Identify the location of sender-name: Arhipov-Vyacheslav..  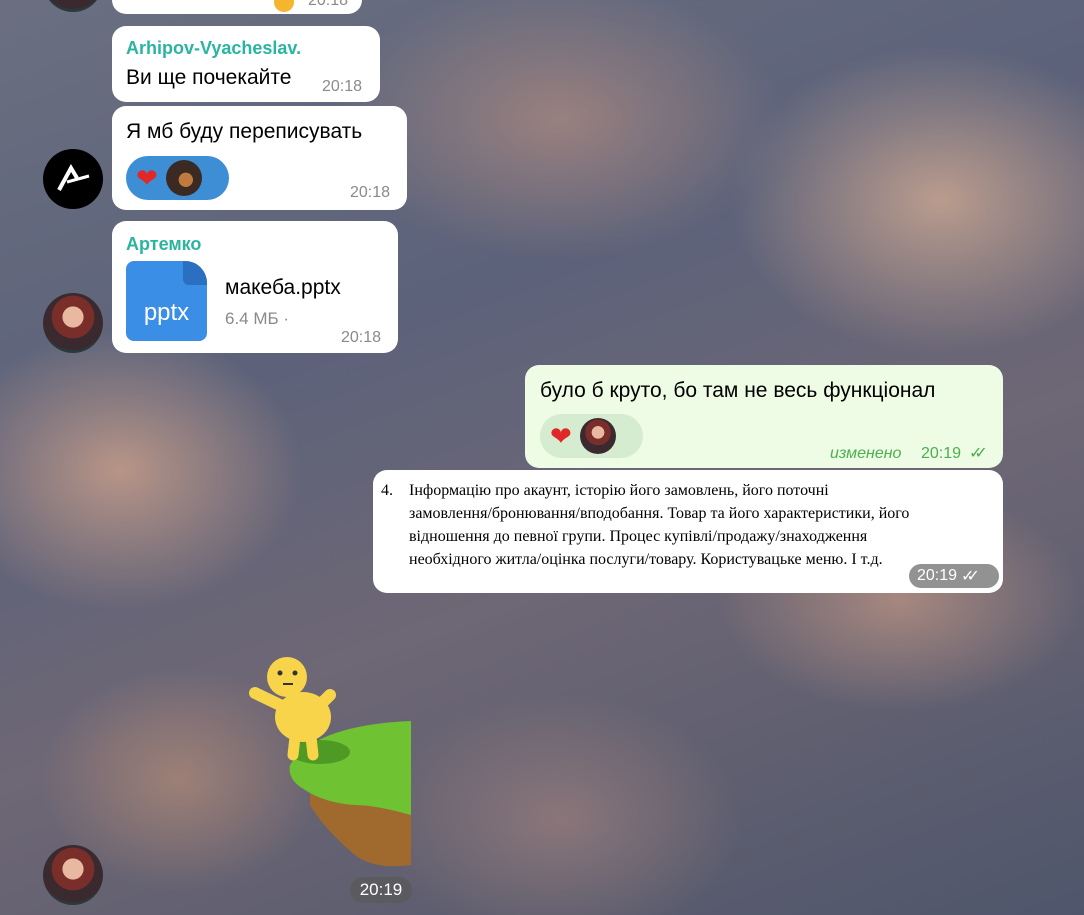
(213, 48).